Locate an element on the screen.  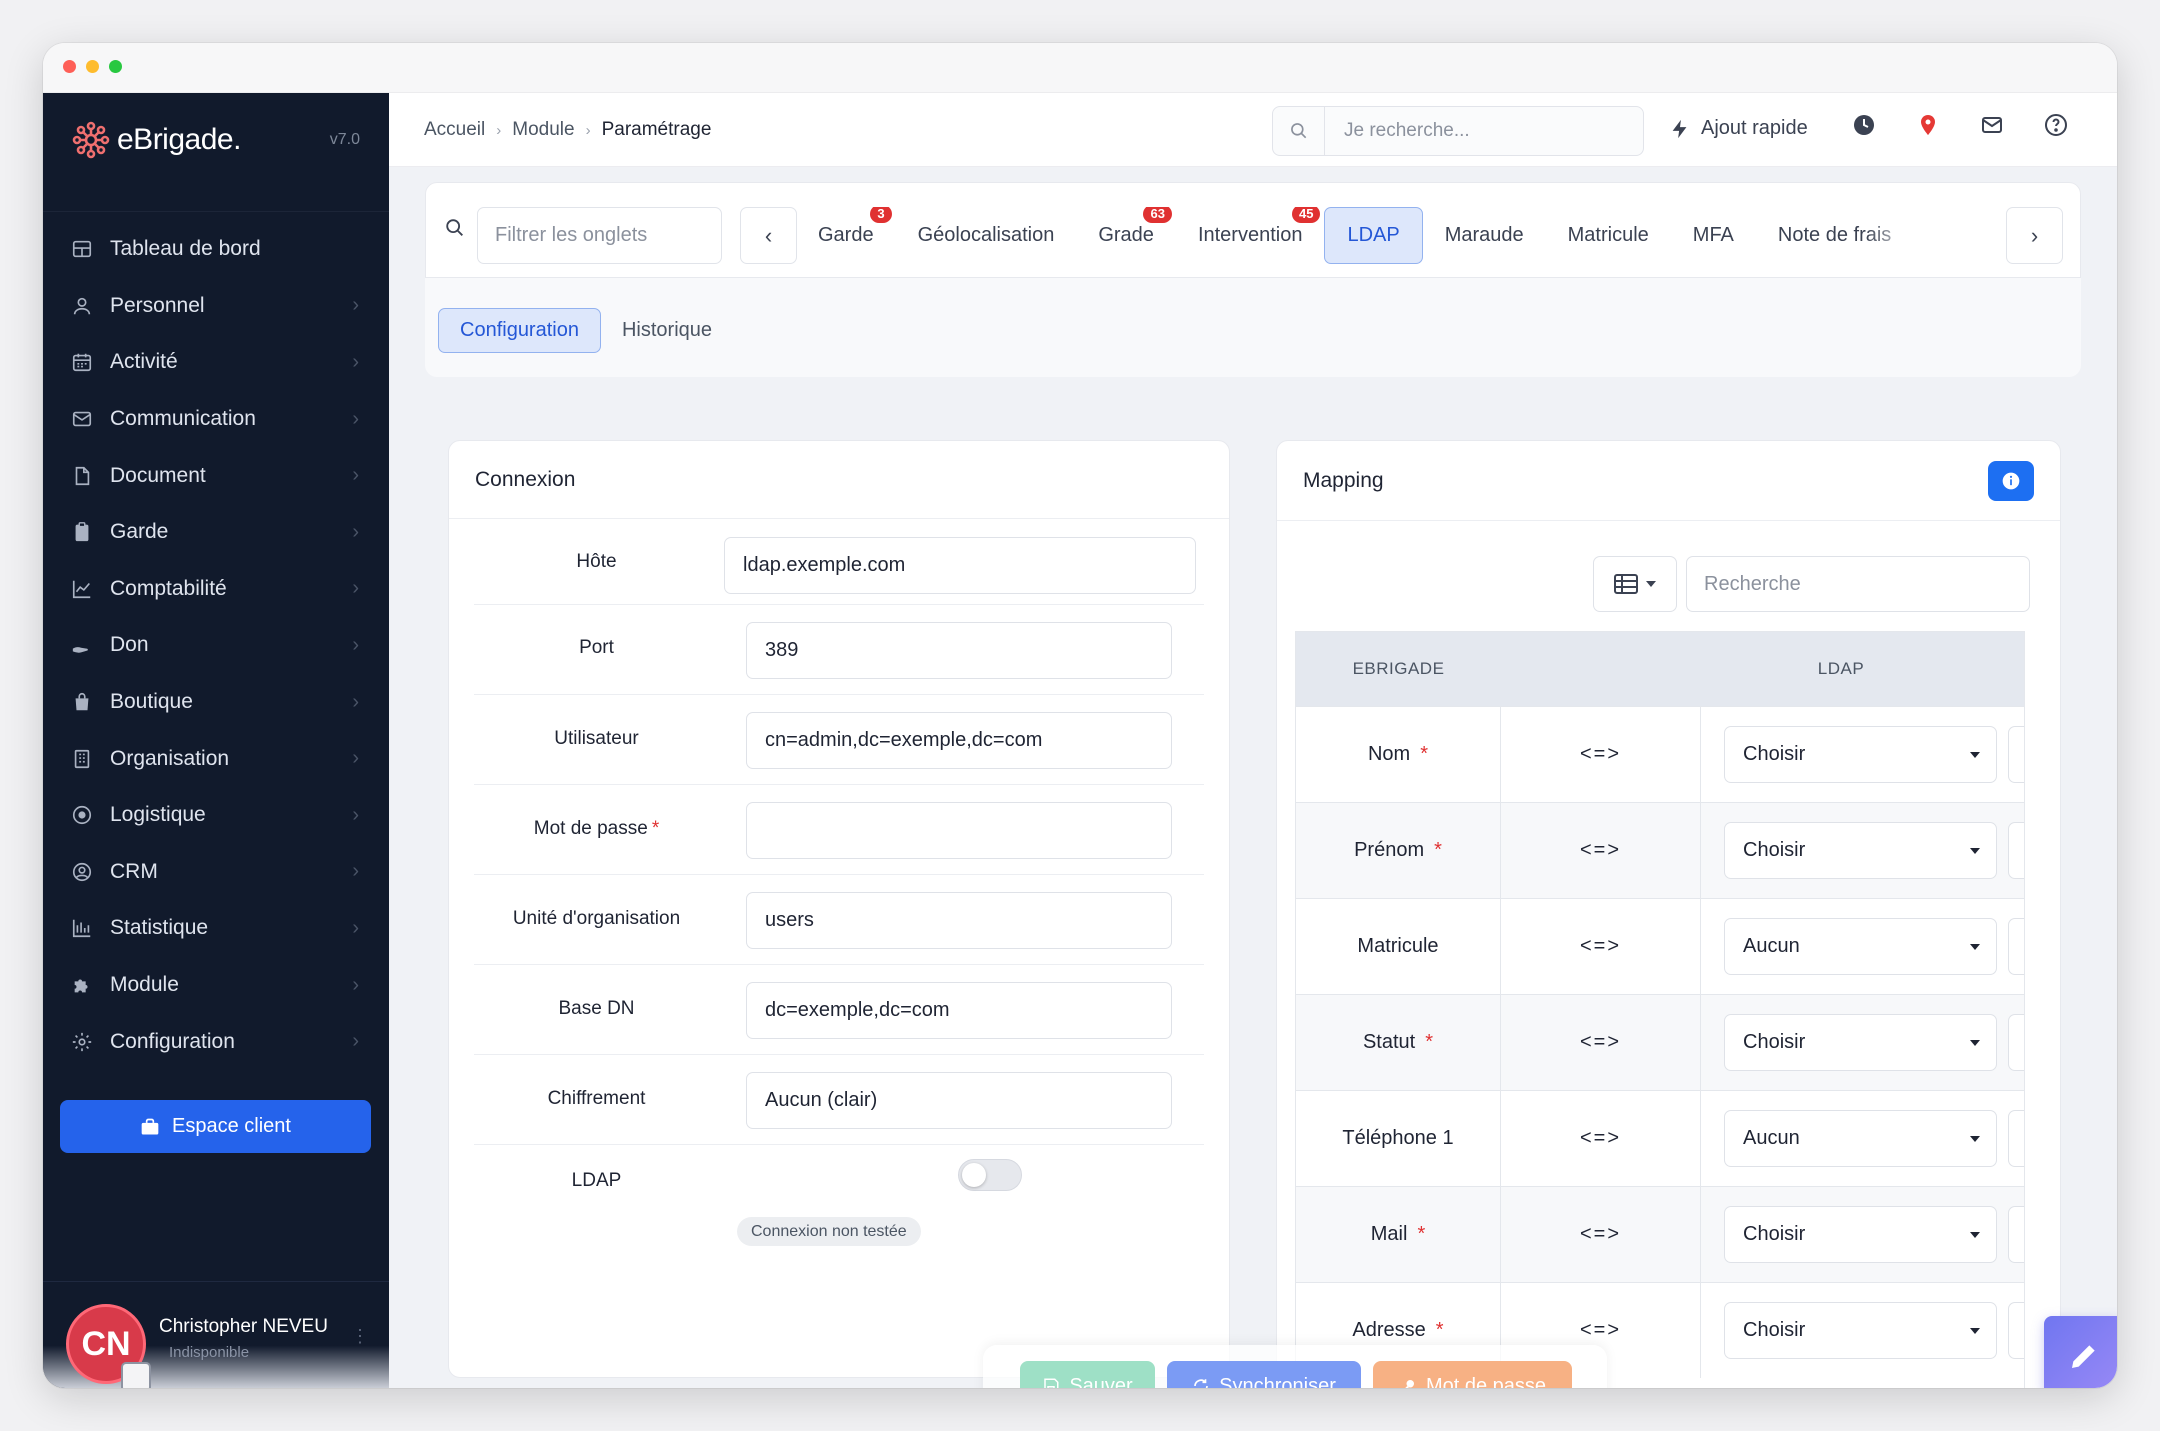
subtab-historique: Historique is located at coordinates (667, 330).